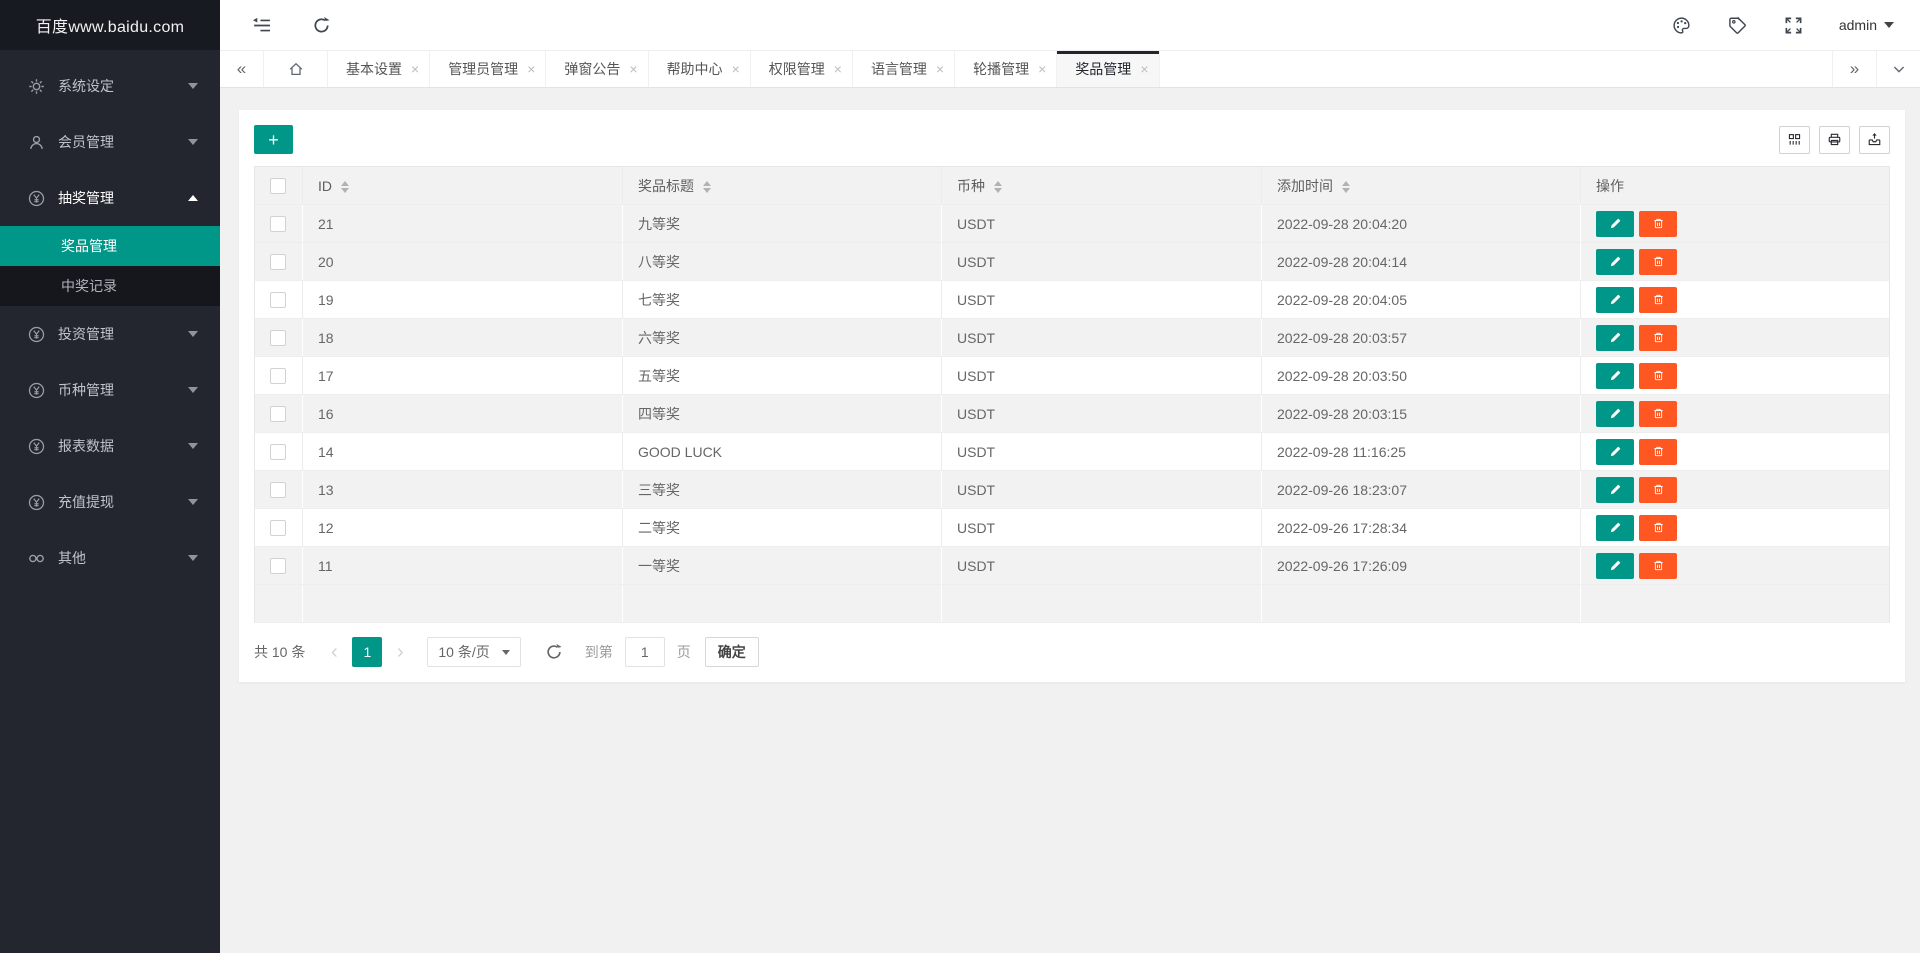 The height and width of the screenshot is (953, 1920). I want to click on prev-page-button: ‹, so click(334, 652).